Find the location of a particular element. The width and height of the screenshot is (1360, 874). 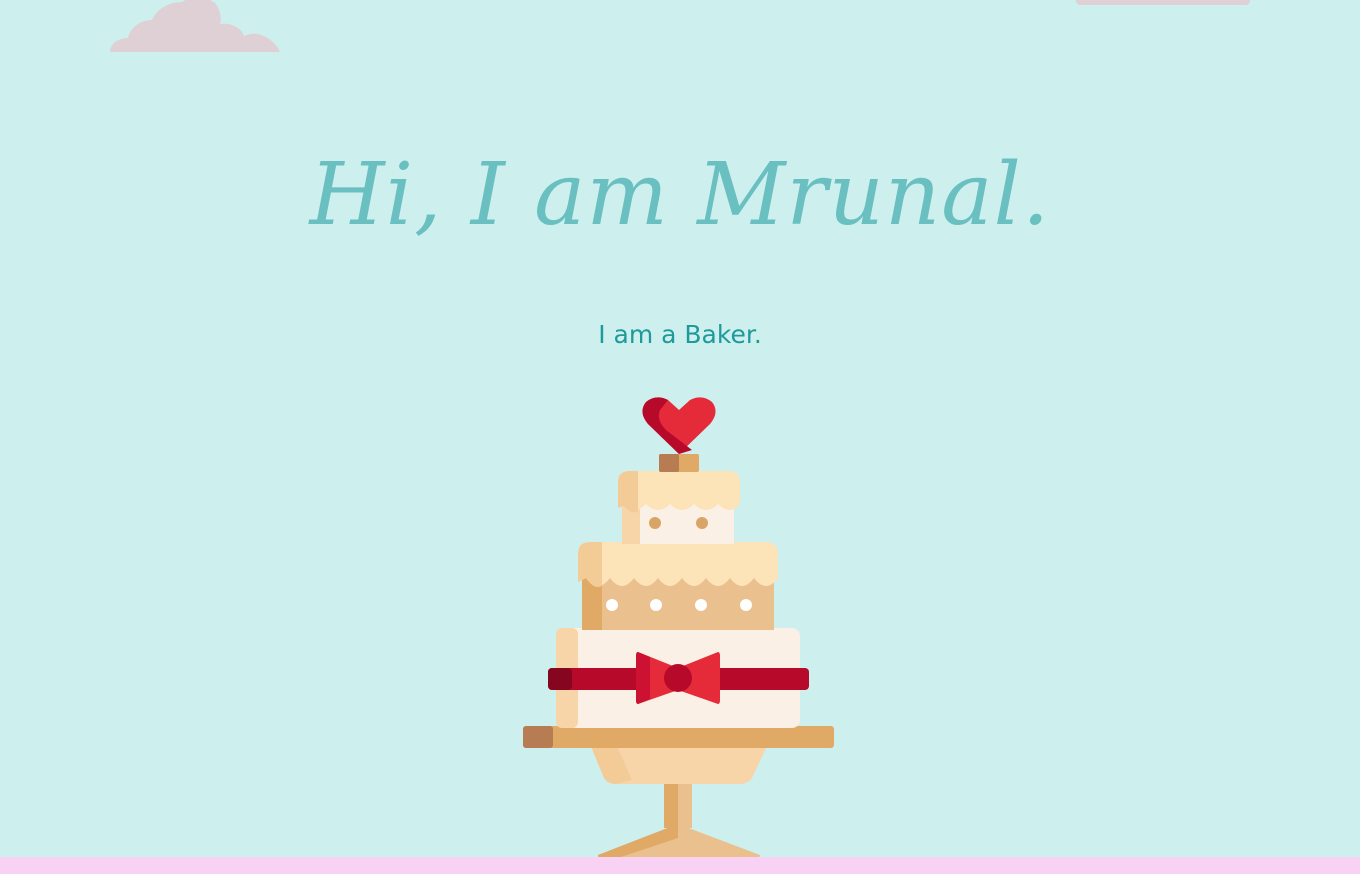

ground-strip is located at coordinates (680, 865).